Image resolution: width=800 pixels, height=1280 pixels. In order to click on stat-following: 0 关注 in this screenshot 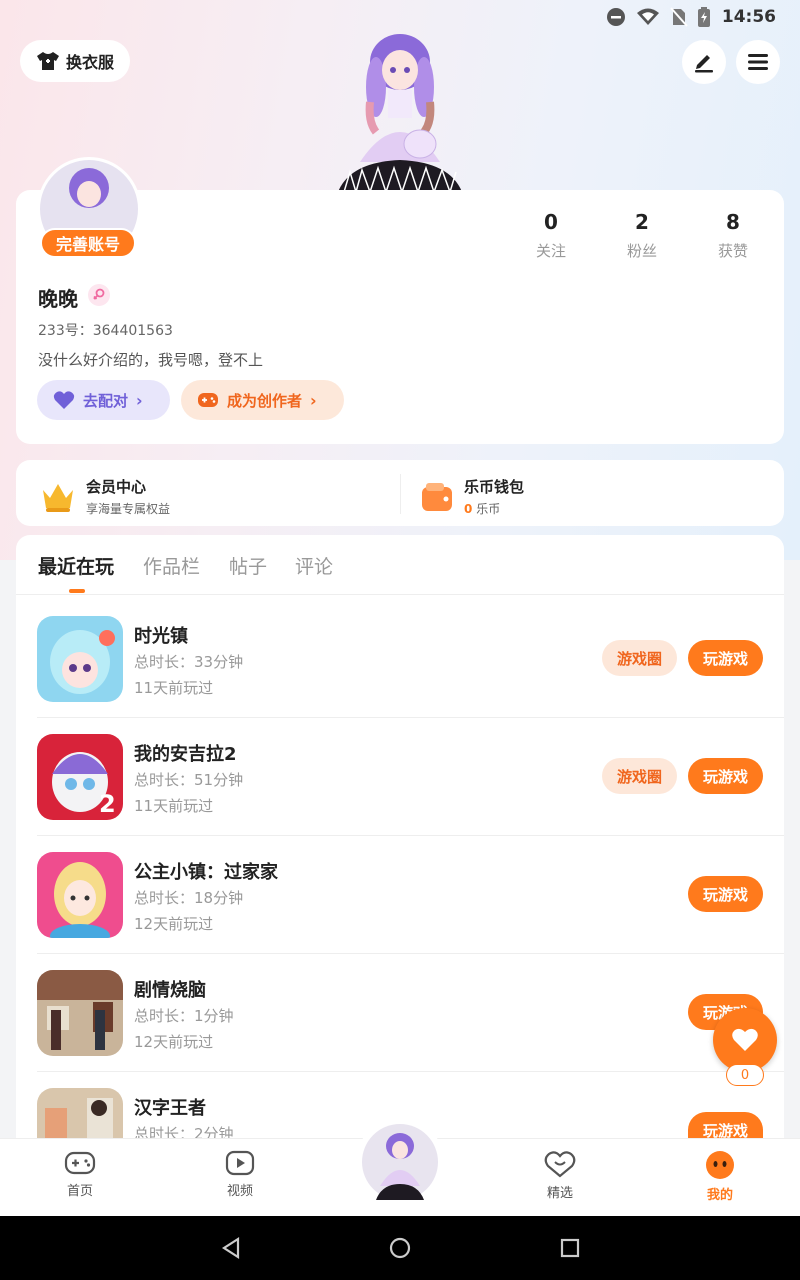, I will do `click(551, 235)`.